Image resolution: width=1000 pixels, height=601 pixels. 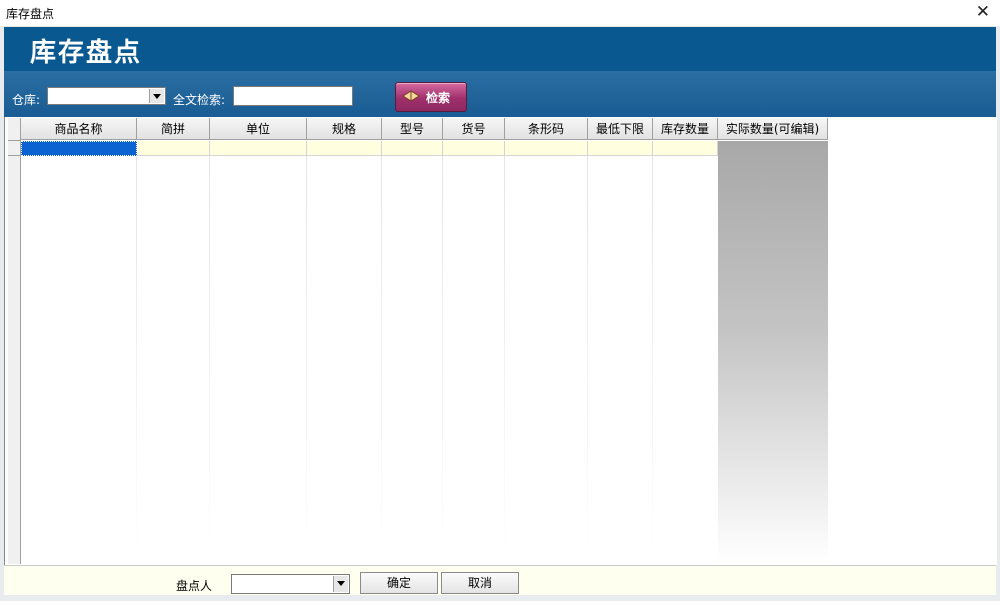 What do you see at coordinates (106, 96) in the screenshot?
I see `warehouse-select` at bounding box center [106, 96].